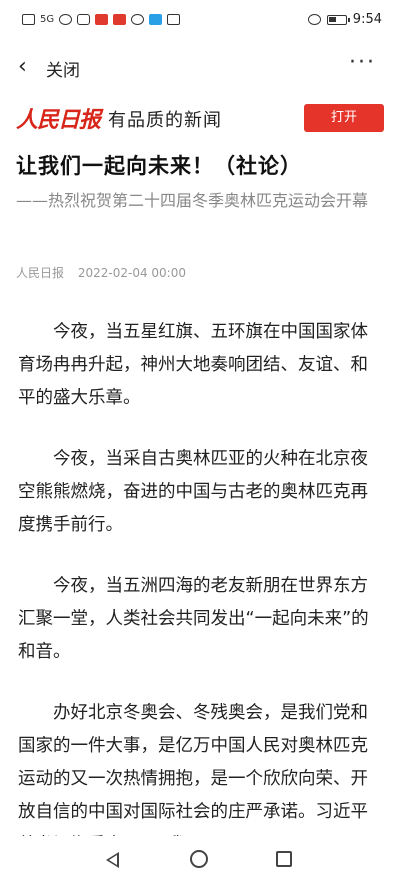  I want to click on article-title: 让我们一起向未来！（社论）, so click(159, 166).